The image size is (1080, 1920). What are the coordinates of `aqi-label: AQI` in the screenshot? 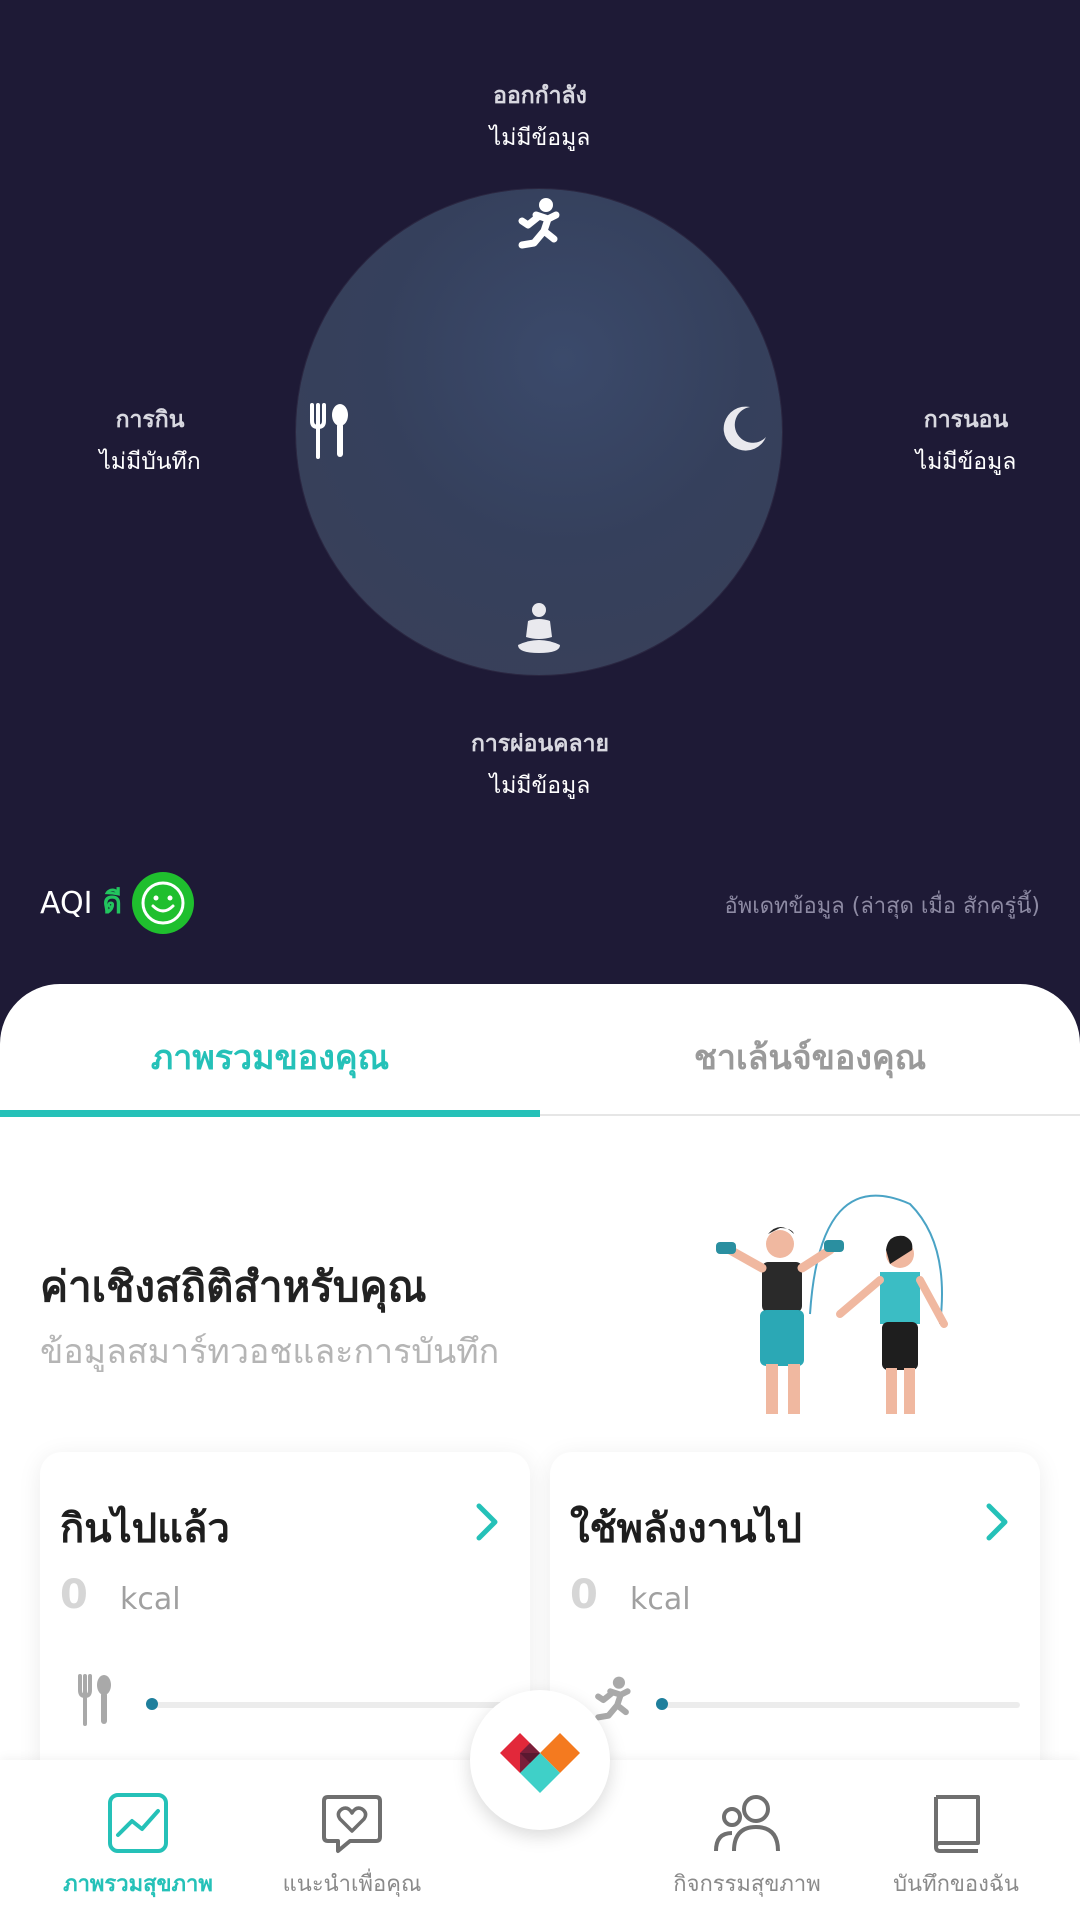 It's located at (66, 903).